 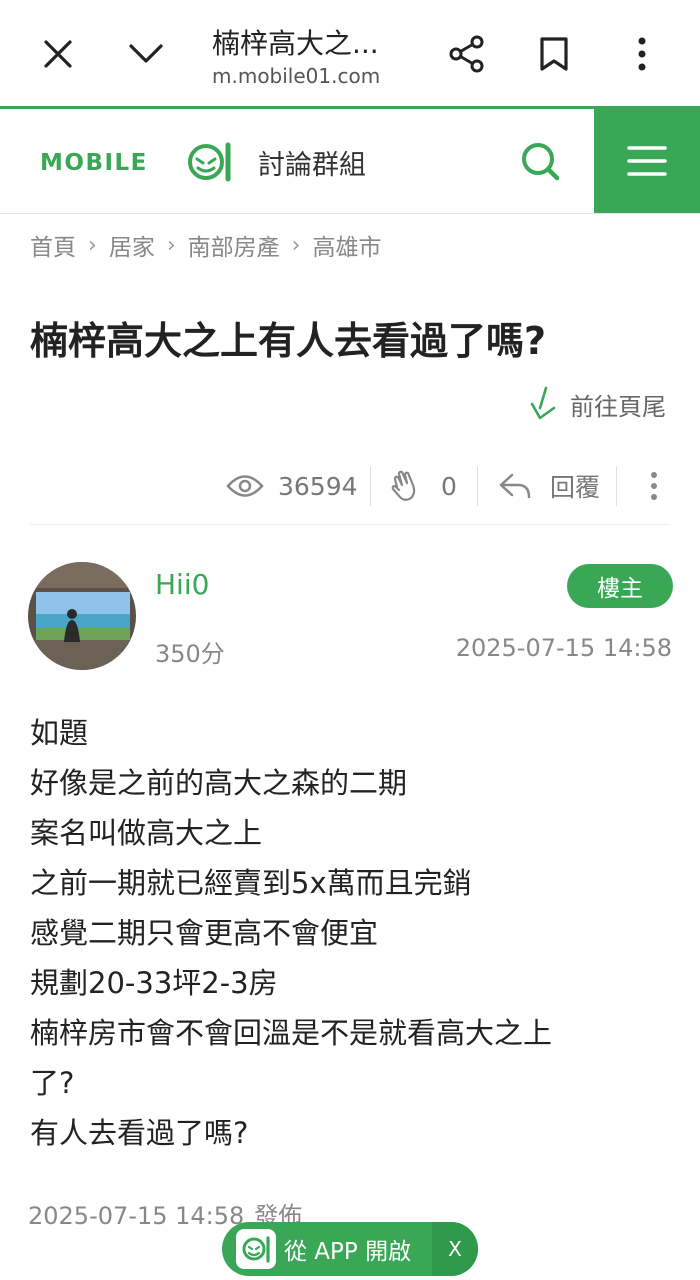 What do you see at coordinates (136, 1216) in the screenshot?
I see `published-time: 2025-07-15 14:58` at bounding box center [136, 1216].